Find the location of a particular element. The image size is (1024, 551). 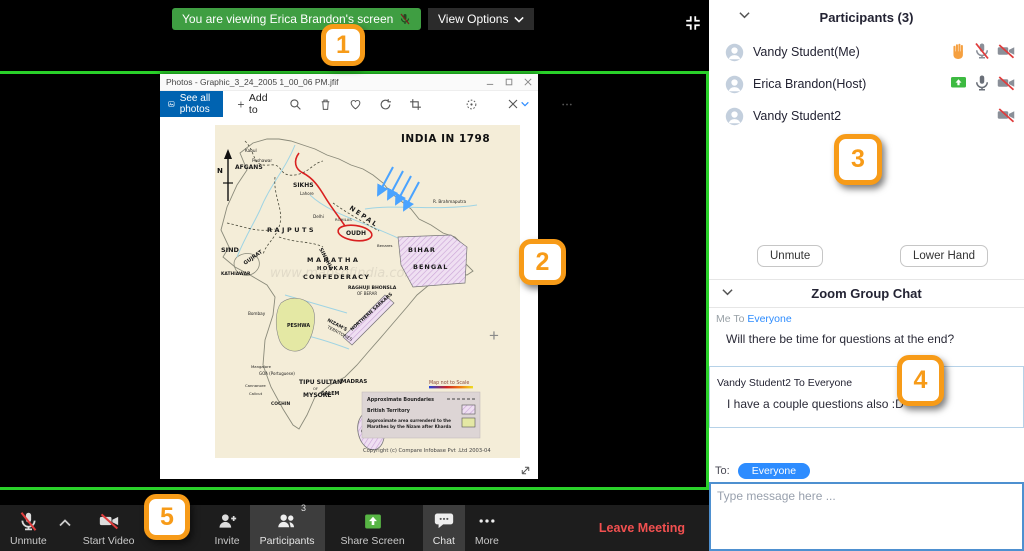

leave-meeting-label: Leave Meeting is located at coordinates (641, 528).